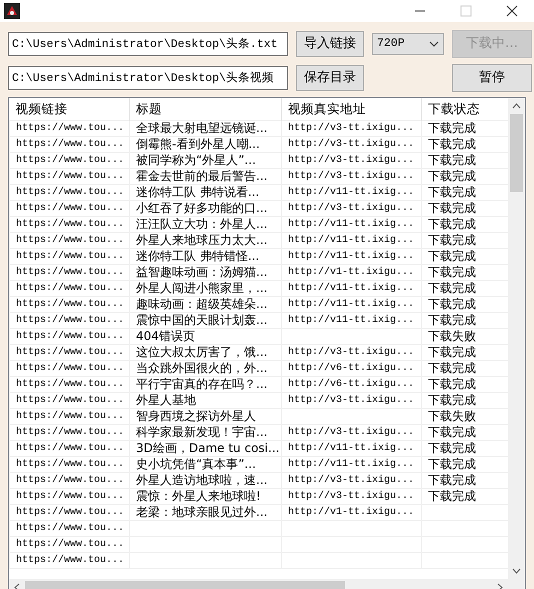 Image resolution: width=534 pixels, height=589 pixels. Describe the element at coordinates (330, 78) in the screenshot. I see `save-directory-button: 保存目录` at that location.